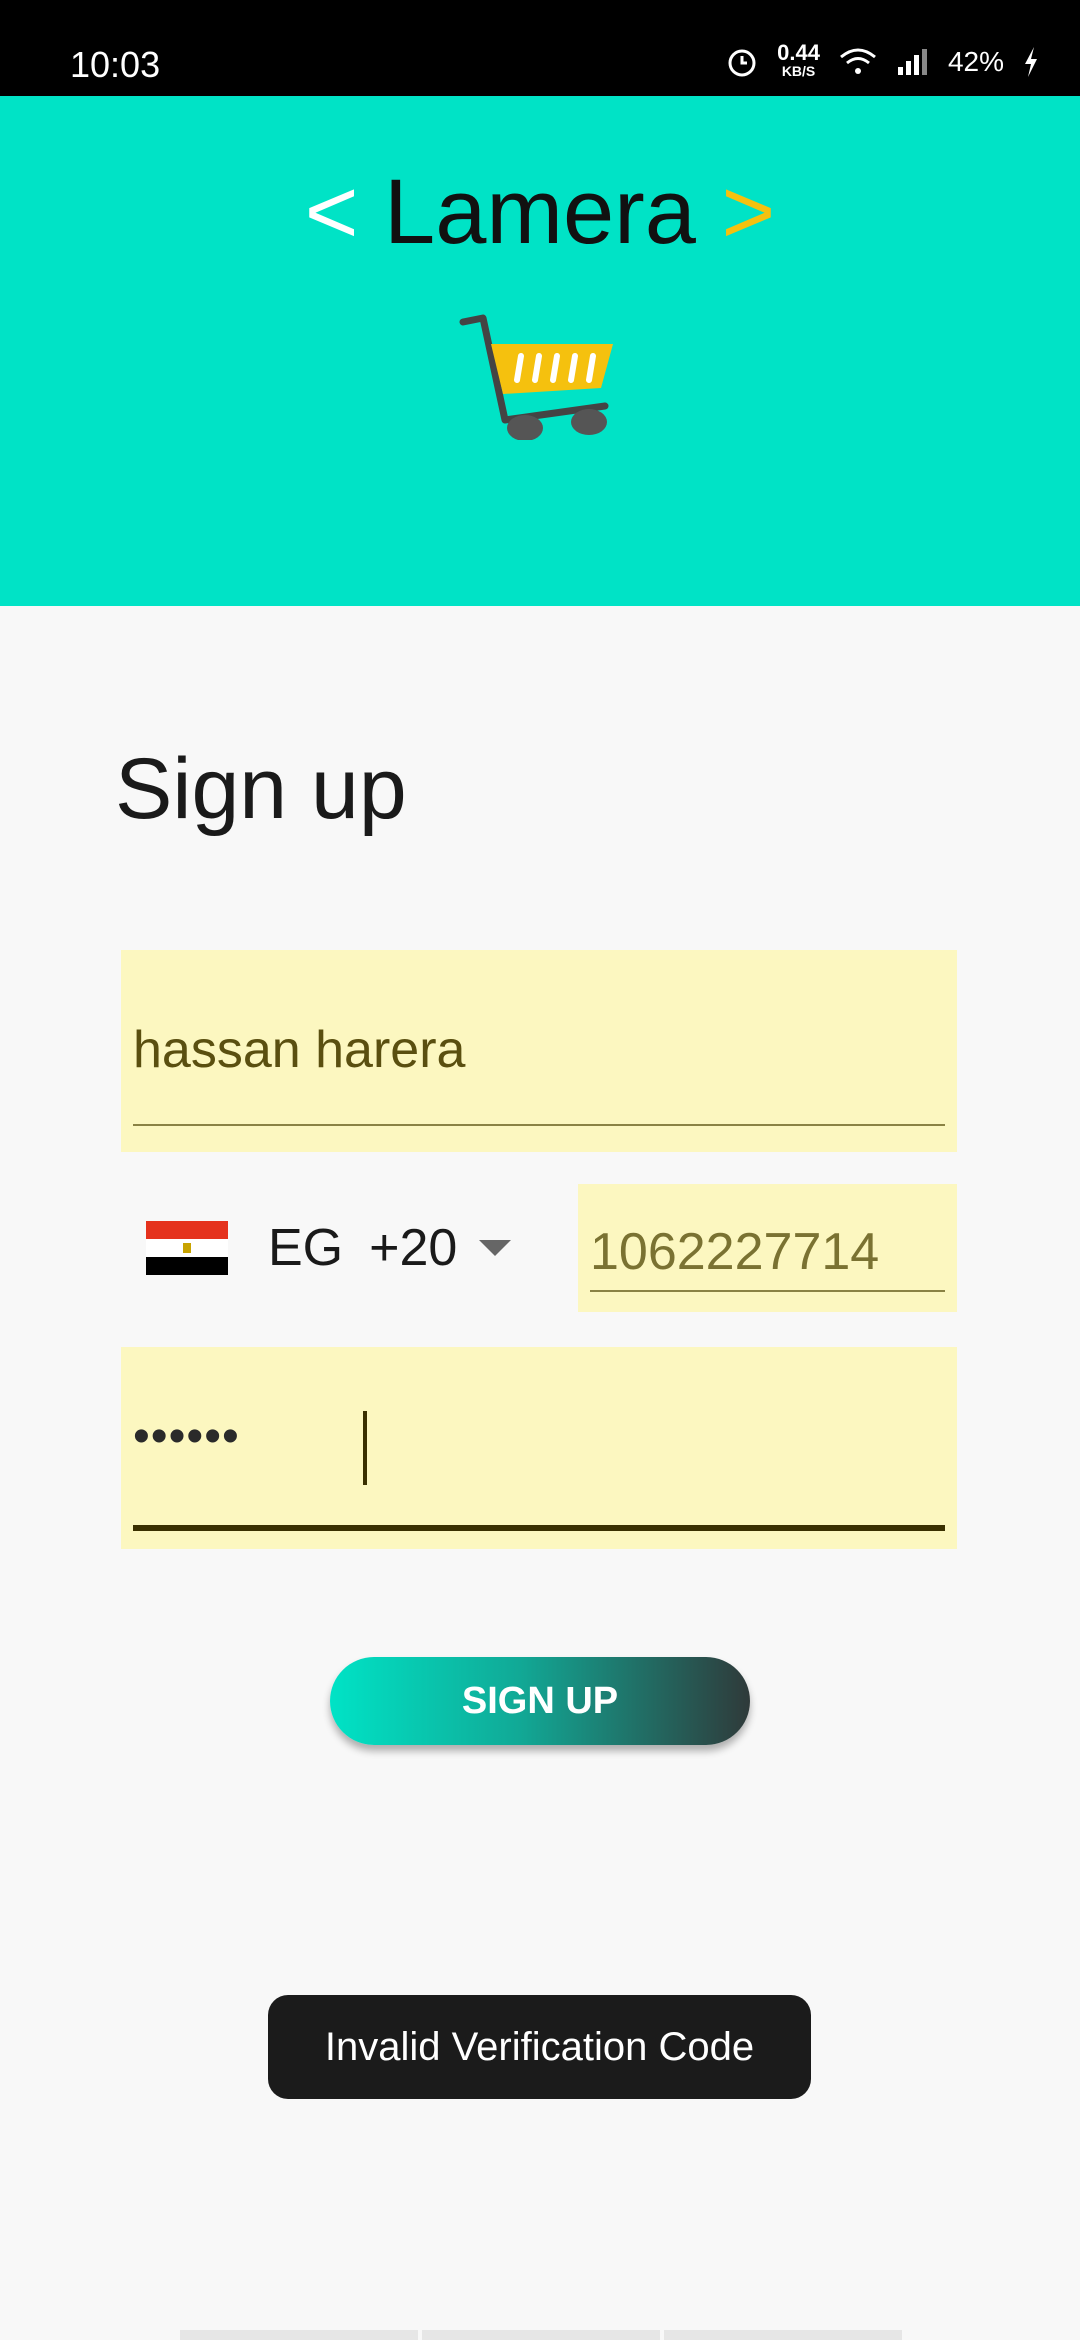 Image resolution: width=1080 pixels, height=2340 pixels. What do you see at coordinates (1031, 62) in the screenshot?
I see `charging-icon` at bounding box center [1031, 62].